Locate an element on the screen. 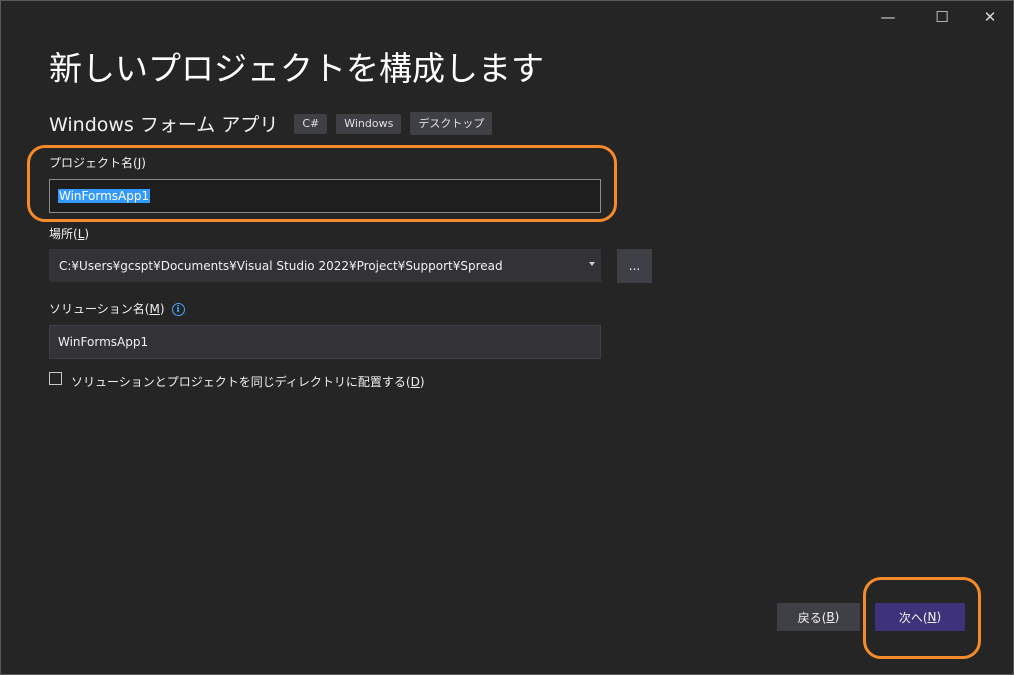 This screenshot has width=1014, height=675. minimize-icon: — is located at coordinates (888, 17).